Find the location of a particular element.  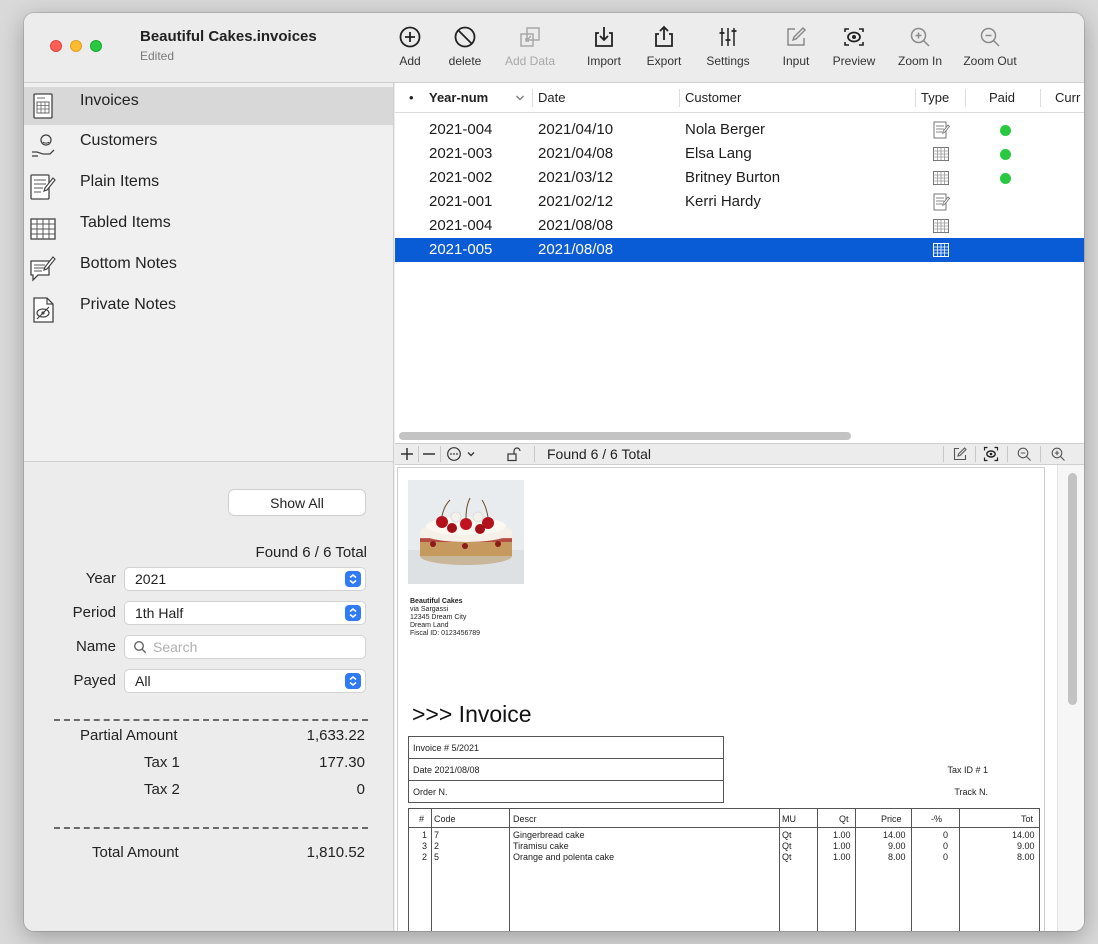

item-code: 2 is located at coordinates (437, 846).